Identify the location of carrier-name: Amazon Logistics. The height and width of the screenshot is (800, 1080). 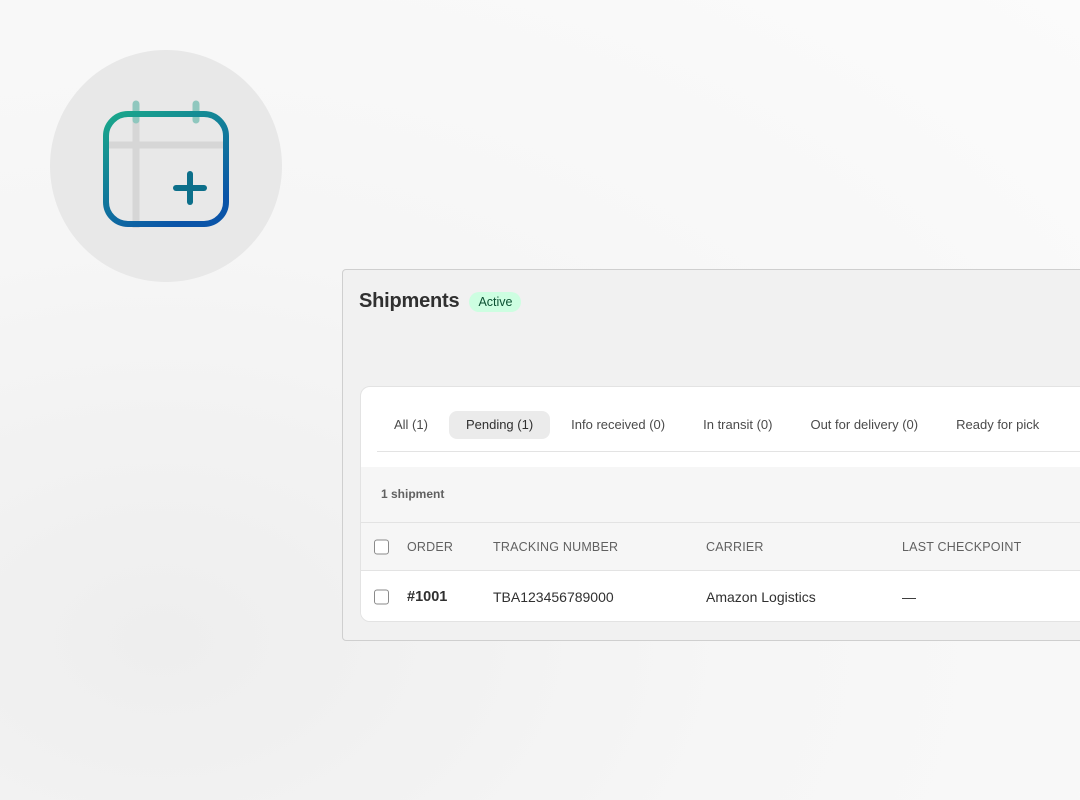
(761, 597).